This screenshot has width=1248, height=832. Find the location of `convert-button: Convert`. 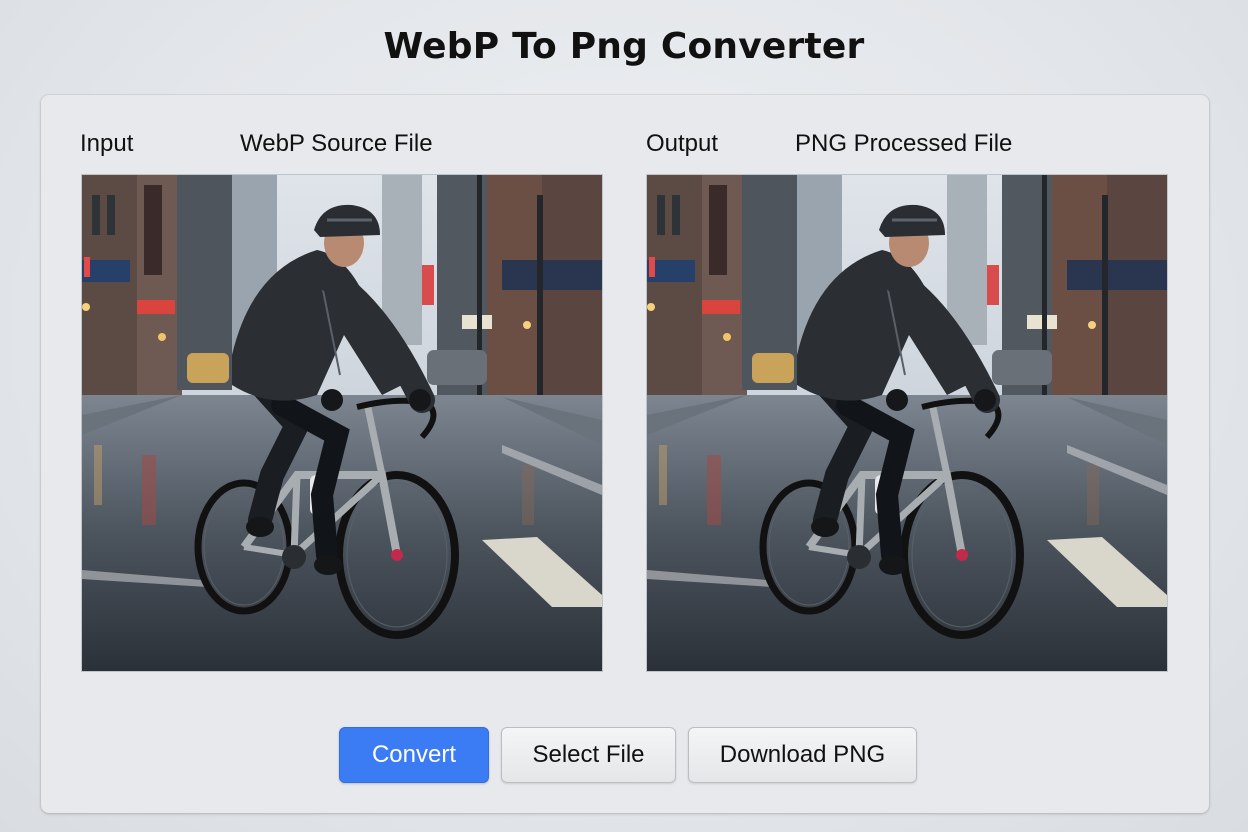

convert-button: Convert is located at coordinates (414, 755).